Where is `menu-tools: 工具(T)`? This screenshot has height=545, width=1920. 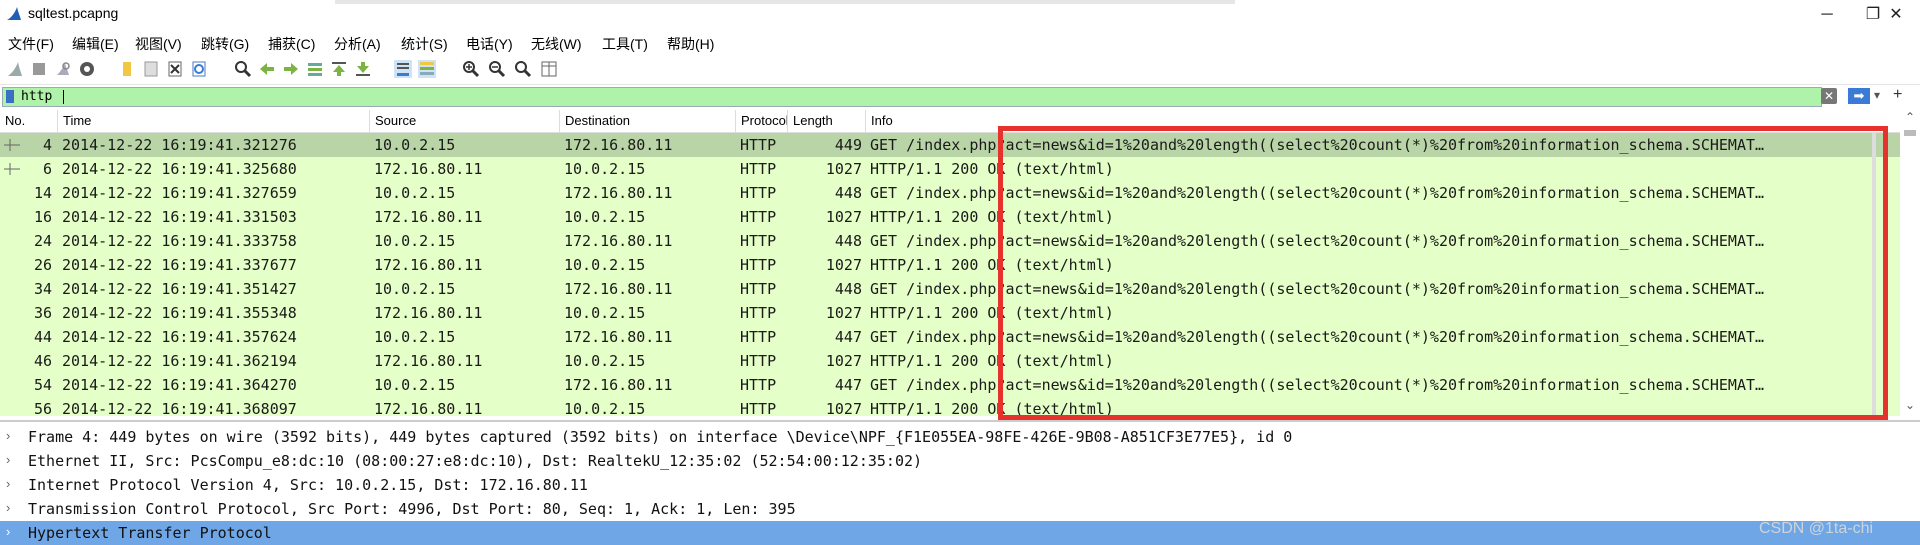
menu-tools: 工具(T) is located at coordinates (625, 44).